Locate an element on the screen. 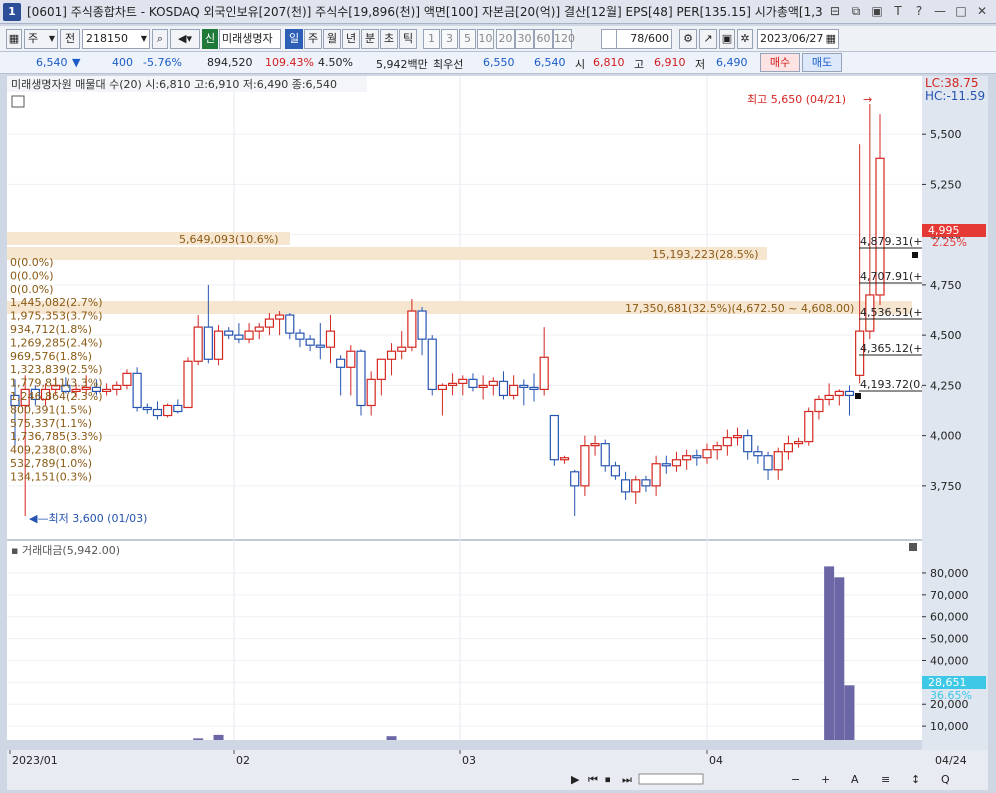 Image resolution: width=996 pixels, height=793 pixels. date-input: 2023/06/27 ▦ is located at coordinates (798, 39).